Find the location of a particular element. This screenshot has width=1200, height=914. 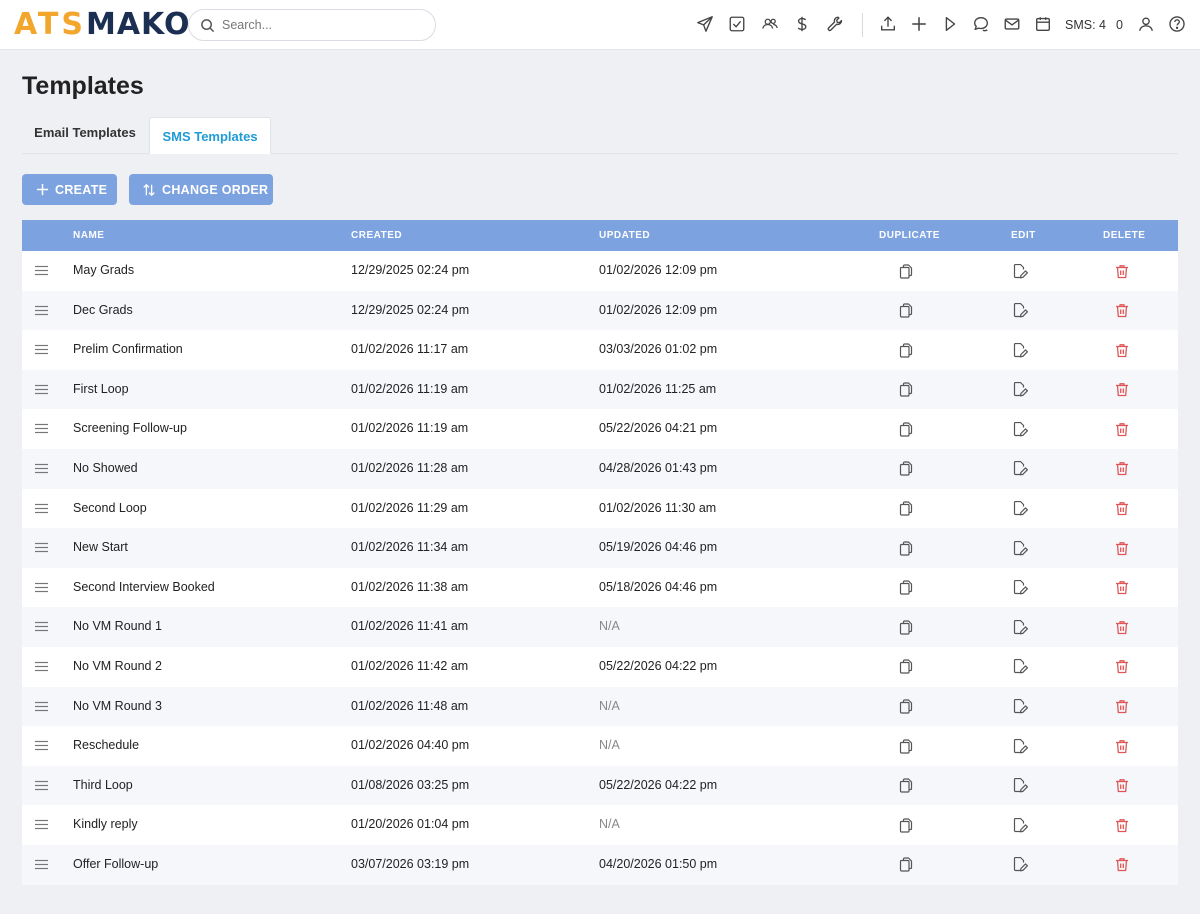

header-created: CREATED is located at coordinates (376, 235).